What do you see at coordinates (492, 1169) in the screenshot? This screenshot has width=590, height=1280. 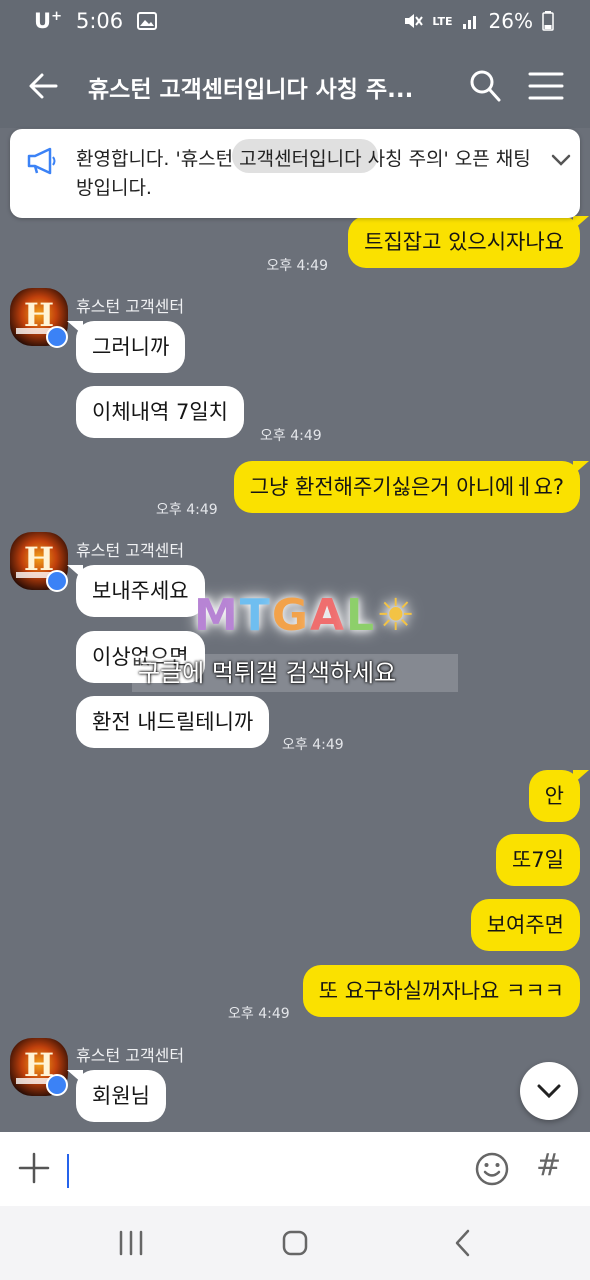 I see `emoji-icon` at bounding box center [492, 1169].